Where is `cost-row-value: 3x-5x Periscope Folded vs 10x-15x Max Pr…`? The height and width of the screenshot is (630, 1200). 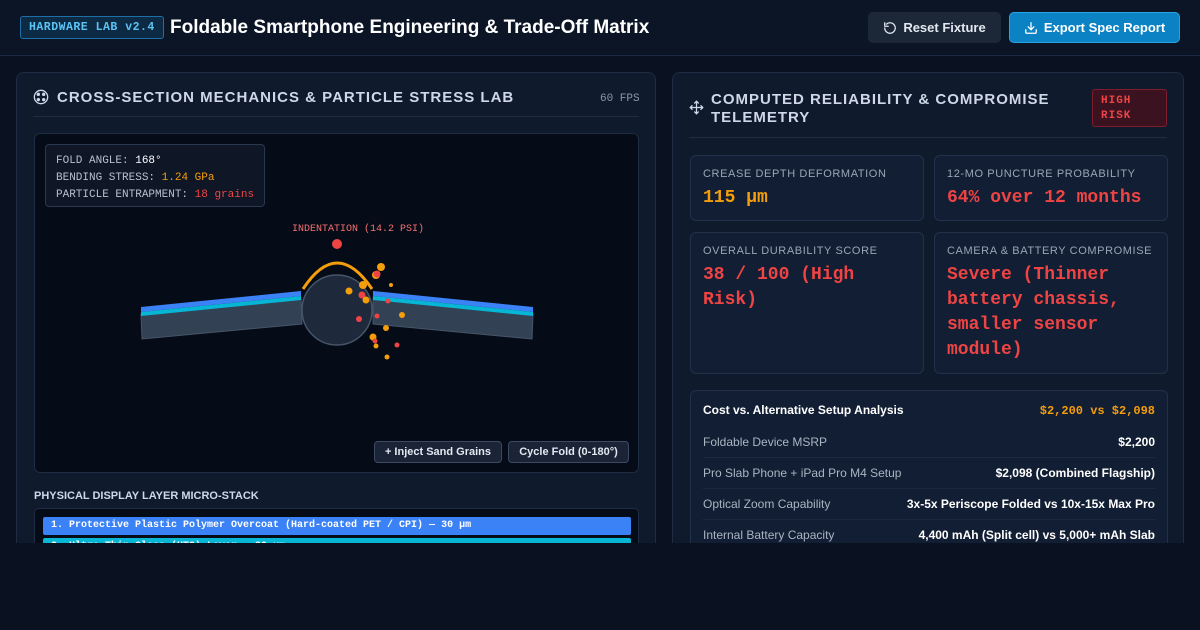 cost-row-value: 3x-5x Periscope Folded vs 10x-15x Max Pr… is located at coordinates (1030, 504).